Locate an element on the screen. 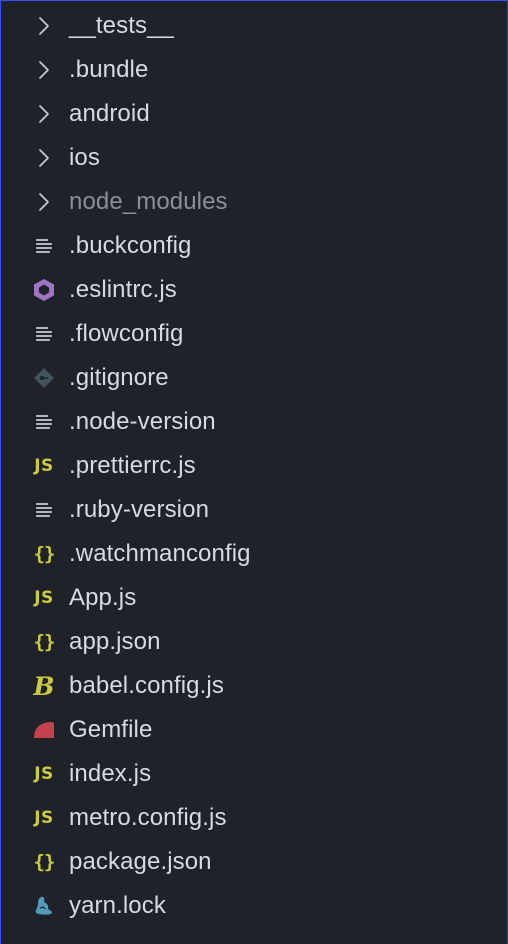 This screenshot has height=944, width=508. folder-row: node_modules is located at coordinates (254, 202).